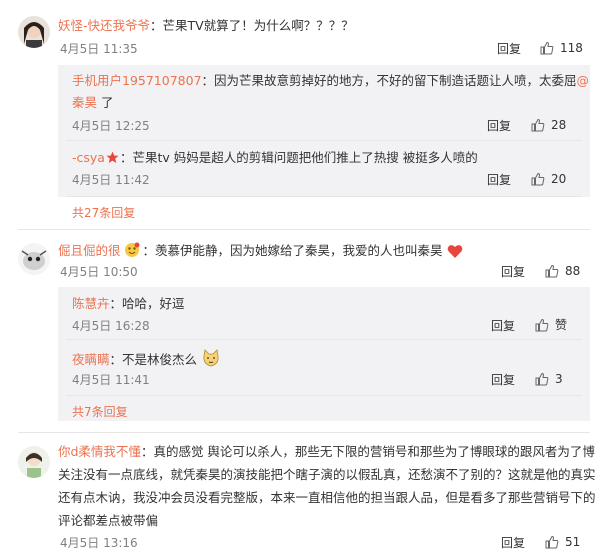  Describe the element at coordinates (112, 160) in the screenshot. I see `star-icon` at that location.